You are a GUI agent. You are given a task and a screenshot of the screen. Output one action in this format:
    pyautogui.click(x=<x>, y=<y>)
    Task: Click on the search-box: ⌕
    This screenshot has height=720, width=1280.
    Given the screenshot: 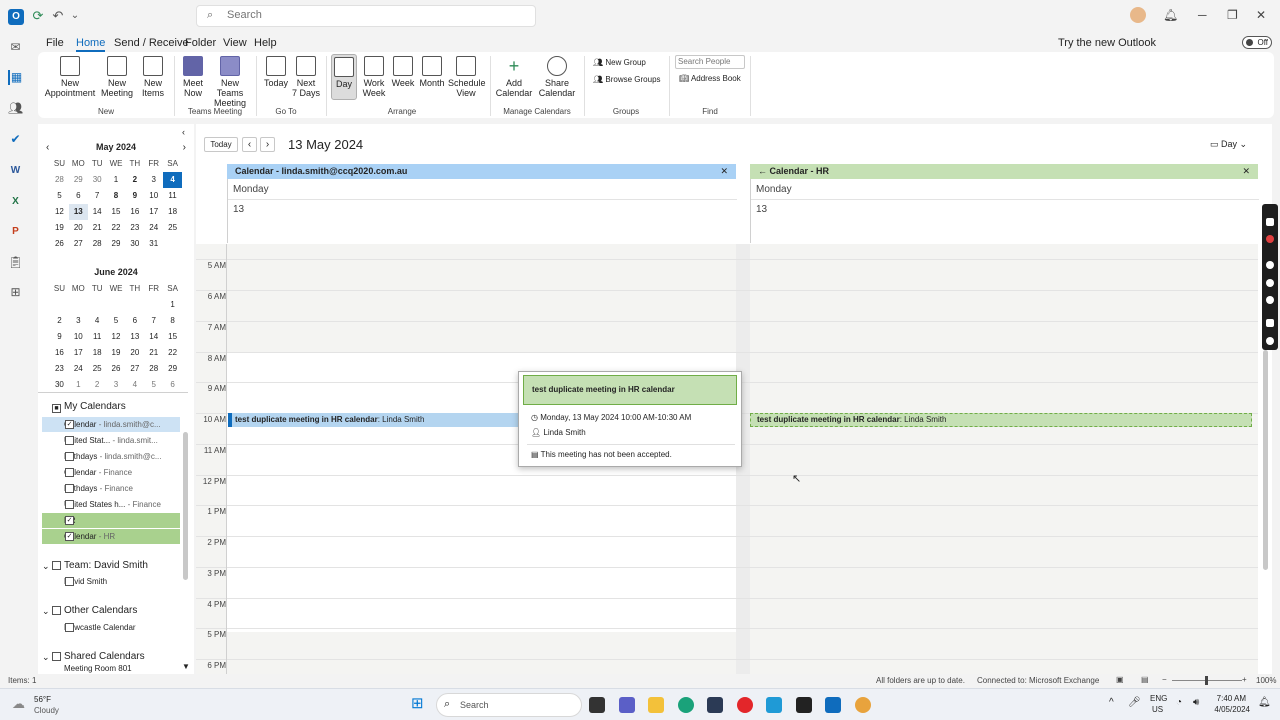 What is the action you would take?
    pyautogui.click(x=366, y=16)
    